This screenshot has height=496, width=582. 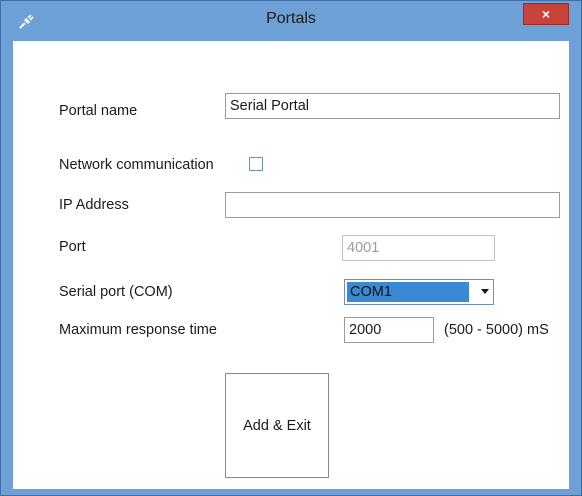 I want to click on serial-port-selected-value: COM1, so click(x=408, y=292).